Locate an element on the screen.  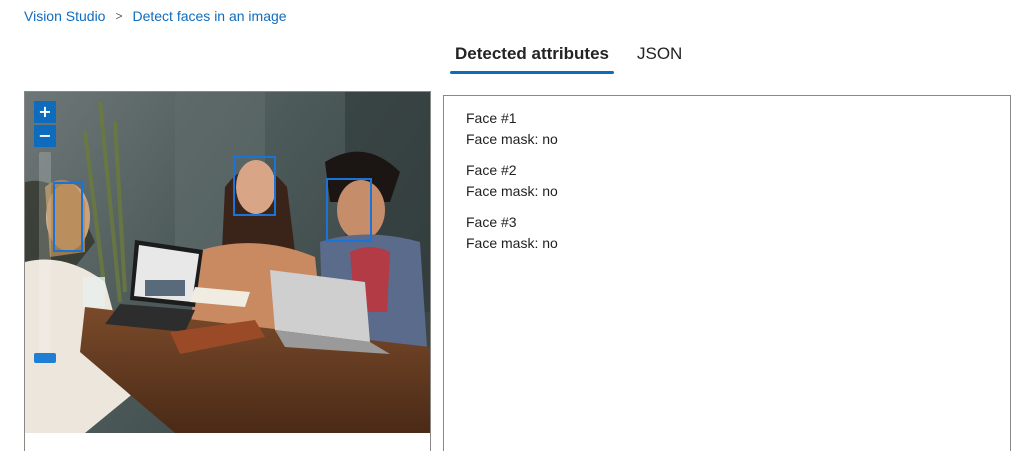
zoom-slider-track is located at coordinates (45, 257).